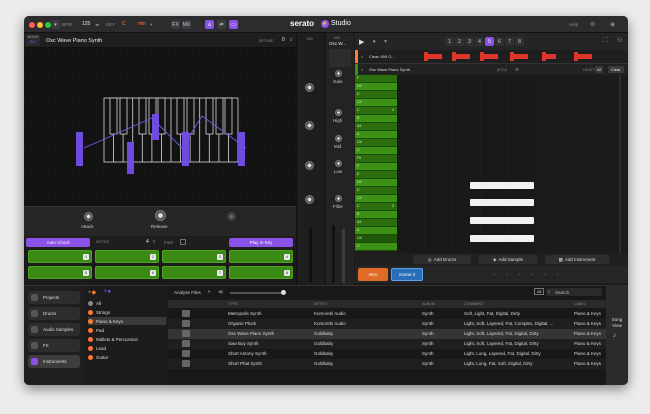 The height and width of the screenshot is (414, 650). What do you see at coordinates (40, 25) in the screenshot?
I see `minimize-window-button` at bounding box center [40, 25].